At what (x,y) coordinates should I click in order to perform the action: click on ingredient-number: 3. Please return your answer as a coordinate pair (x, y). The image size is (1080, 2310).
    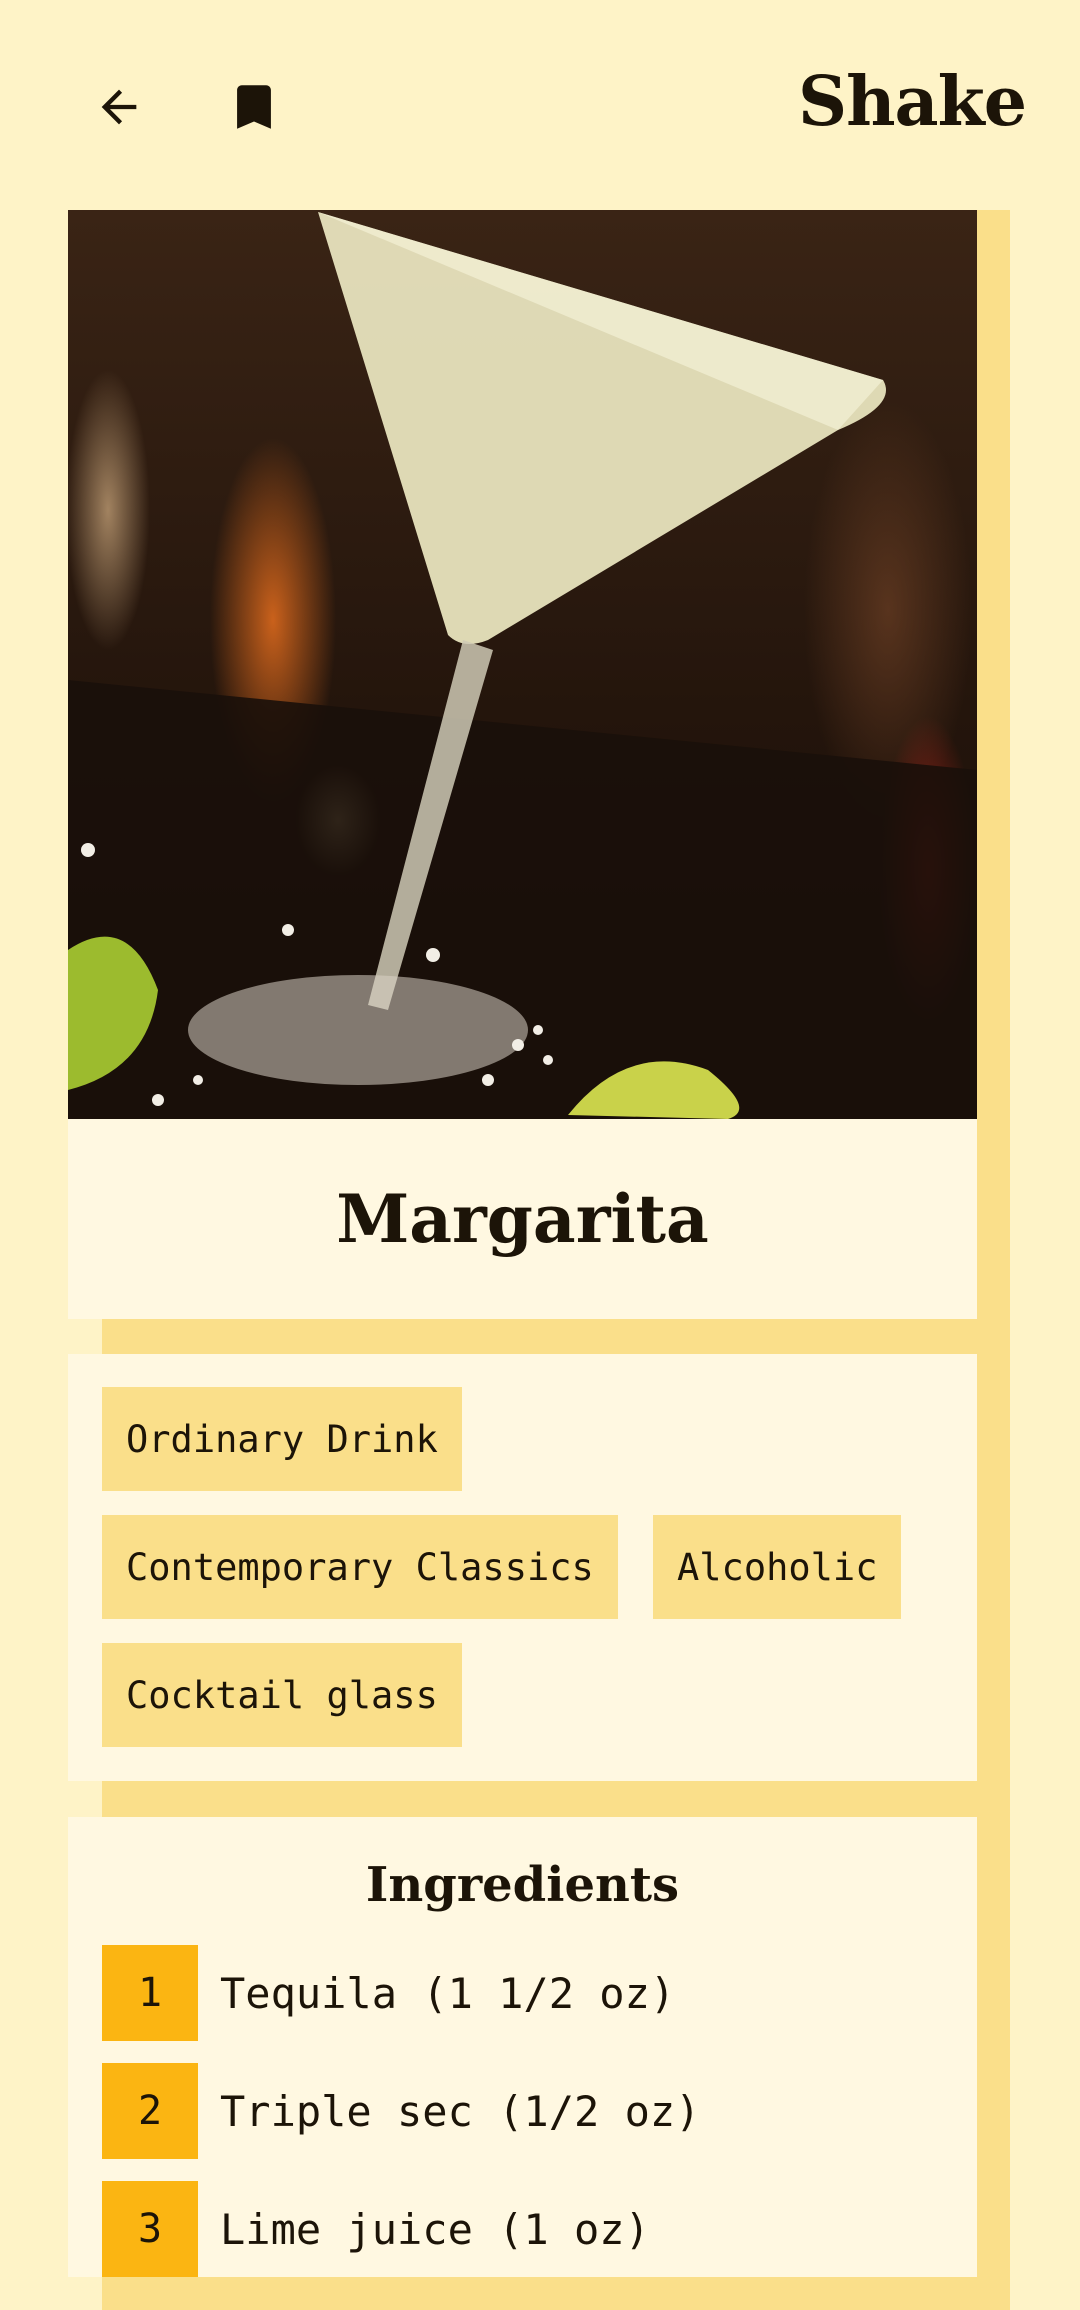
    Looking at the image, I should click on (150, 2229).